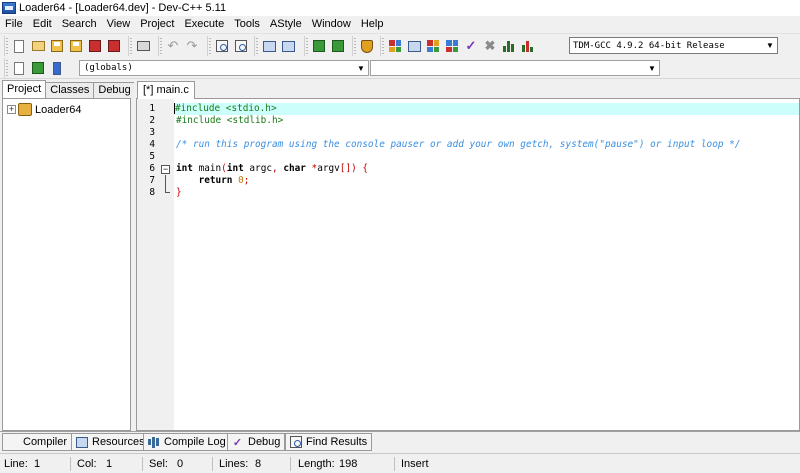  I want to click on run-button, so click(414, 46).